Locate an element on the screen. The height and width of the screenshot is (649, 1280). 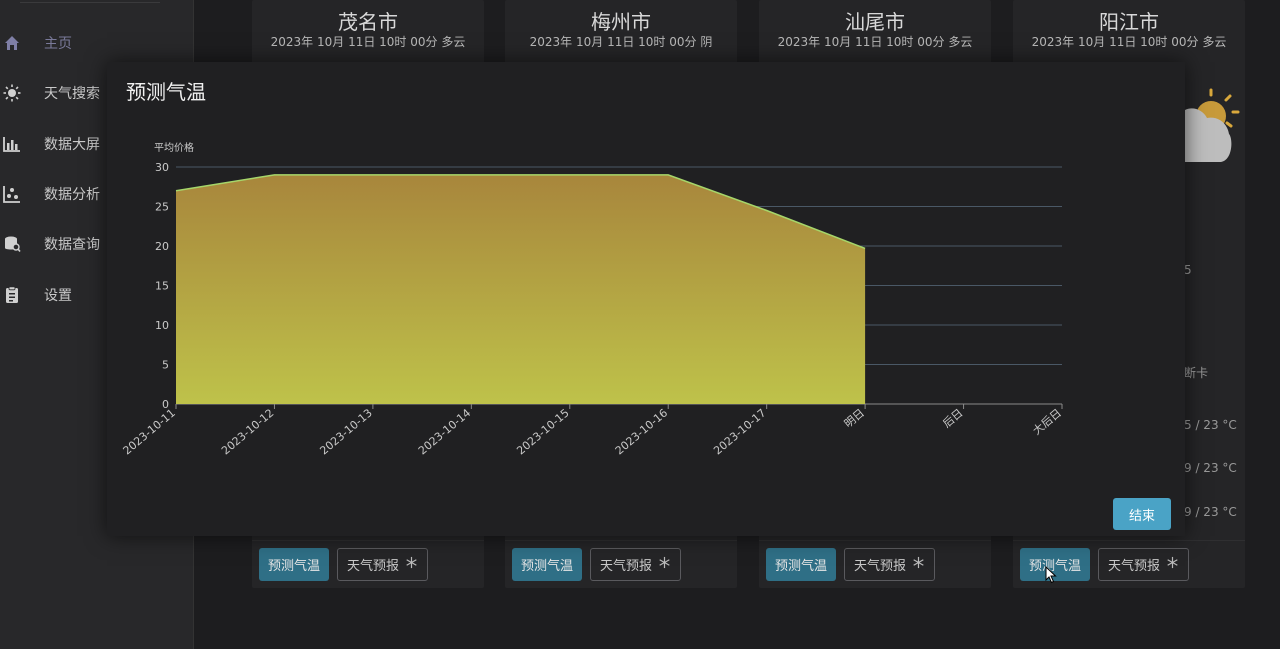
sidebar-item-label: 数据查询 is located at coordinates (72, 245).